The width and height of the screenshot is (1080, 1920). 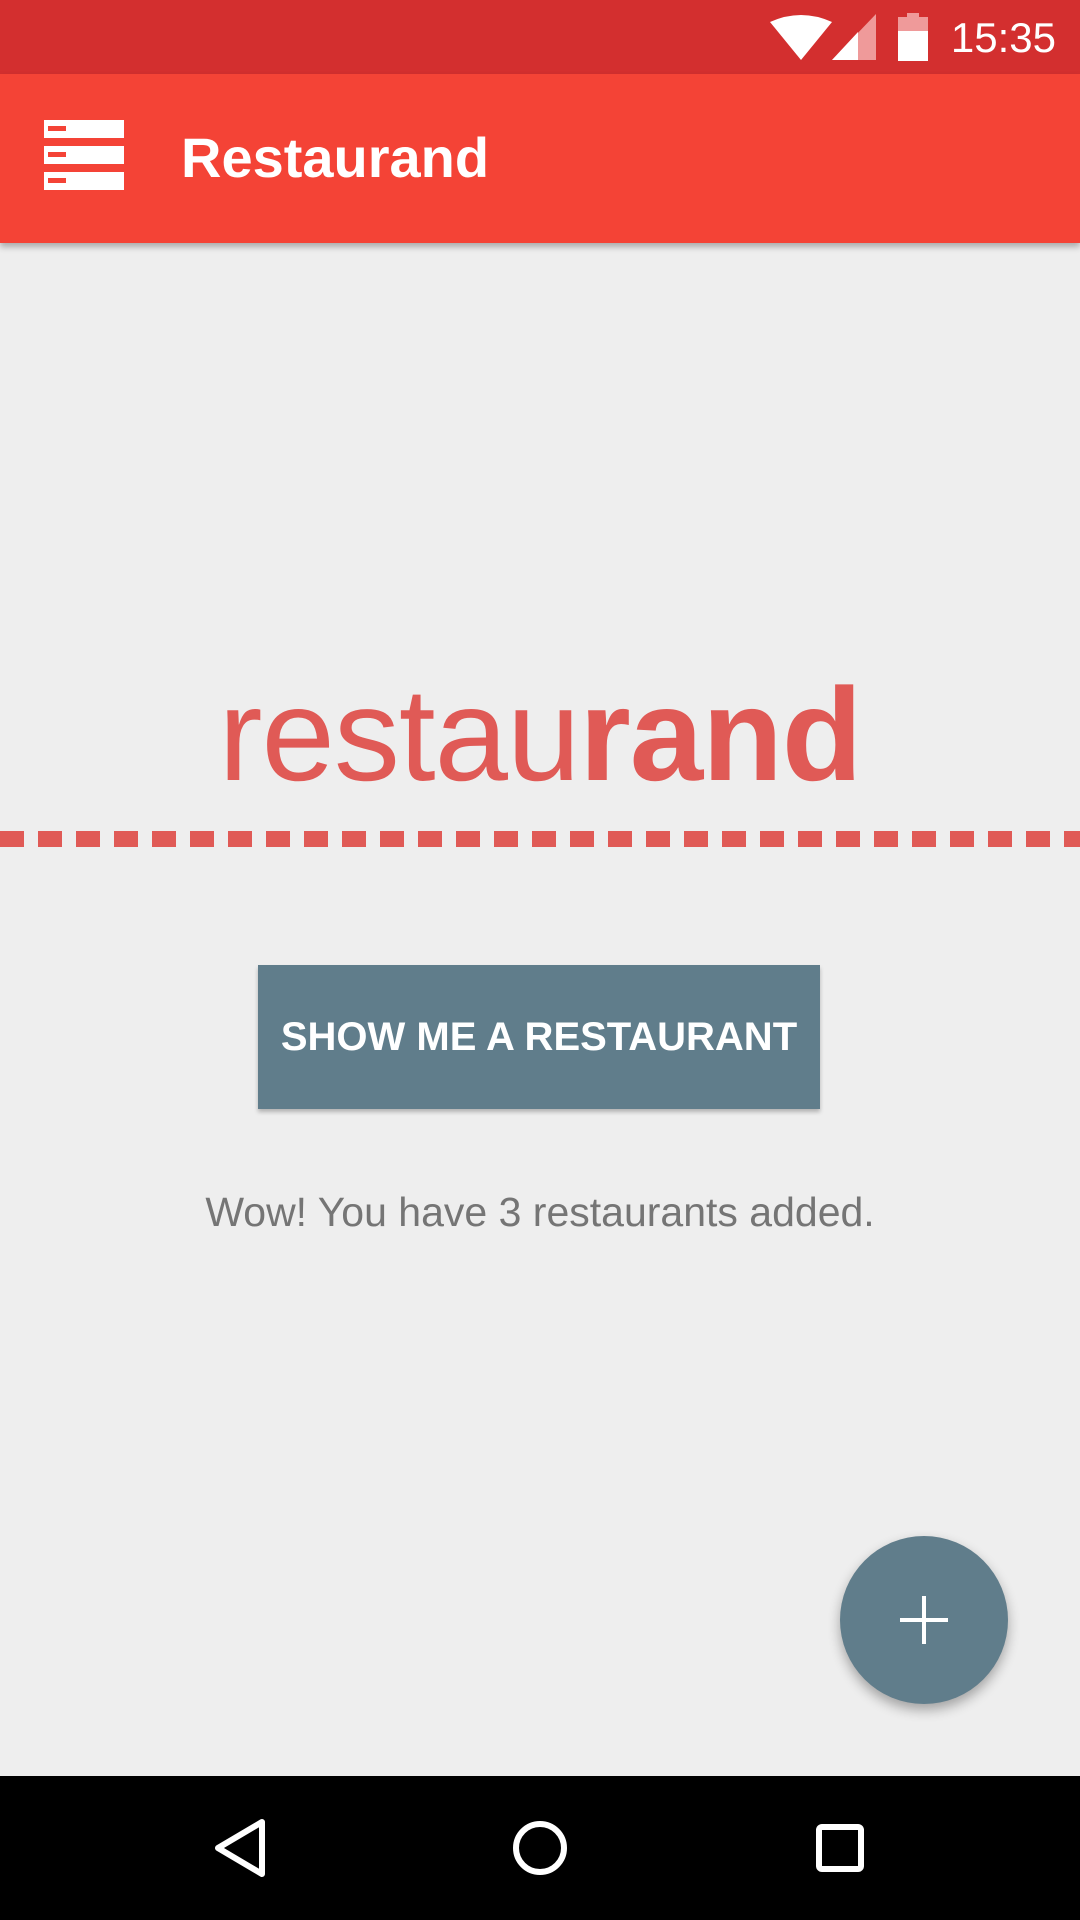 I want to click on status-bar: 15:35, so click(x=540, y=37).